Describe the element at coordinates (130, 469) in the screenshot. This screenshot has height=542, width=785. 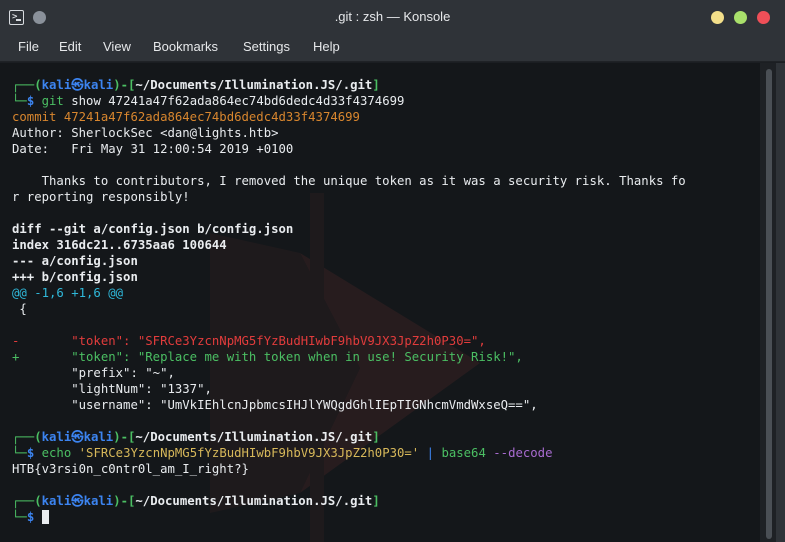
I see `decoded-flag-output: HTB{v3rsi0n_c0ntr0l_am_I_right?}` at that location.